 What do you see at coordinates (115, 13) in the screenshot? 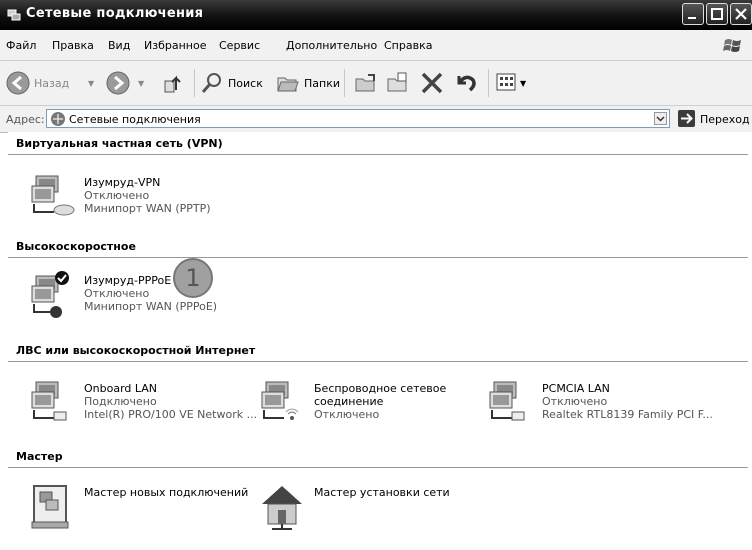
I see `window-title: Сетевые подключения` at bounding box center [115, 13].